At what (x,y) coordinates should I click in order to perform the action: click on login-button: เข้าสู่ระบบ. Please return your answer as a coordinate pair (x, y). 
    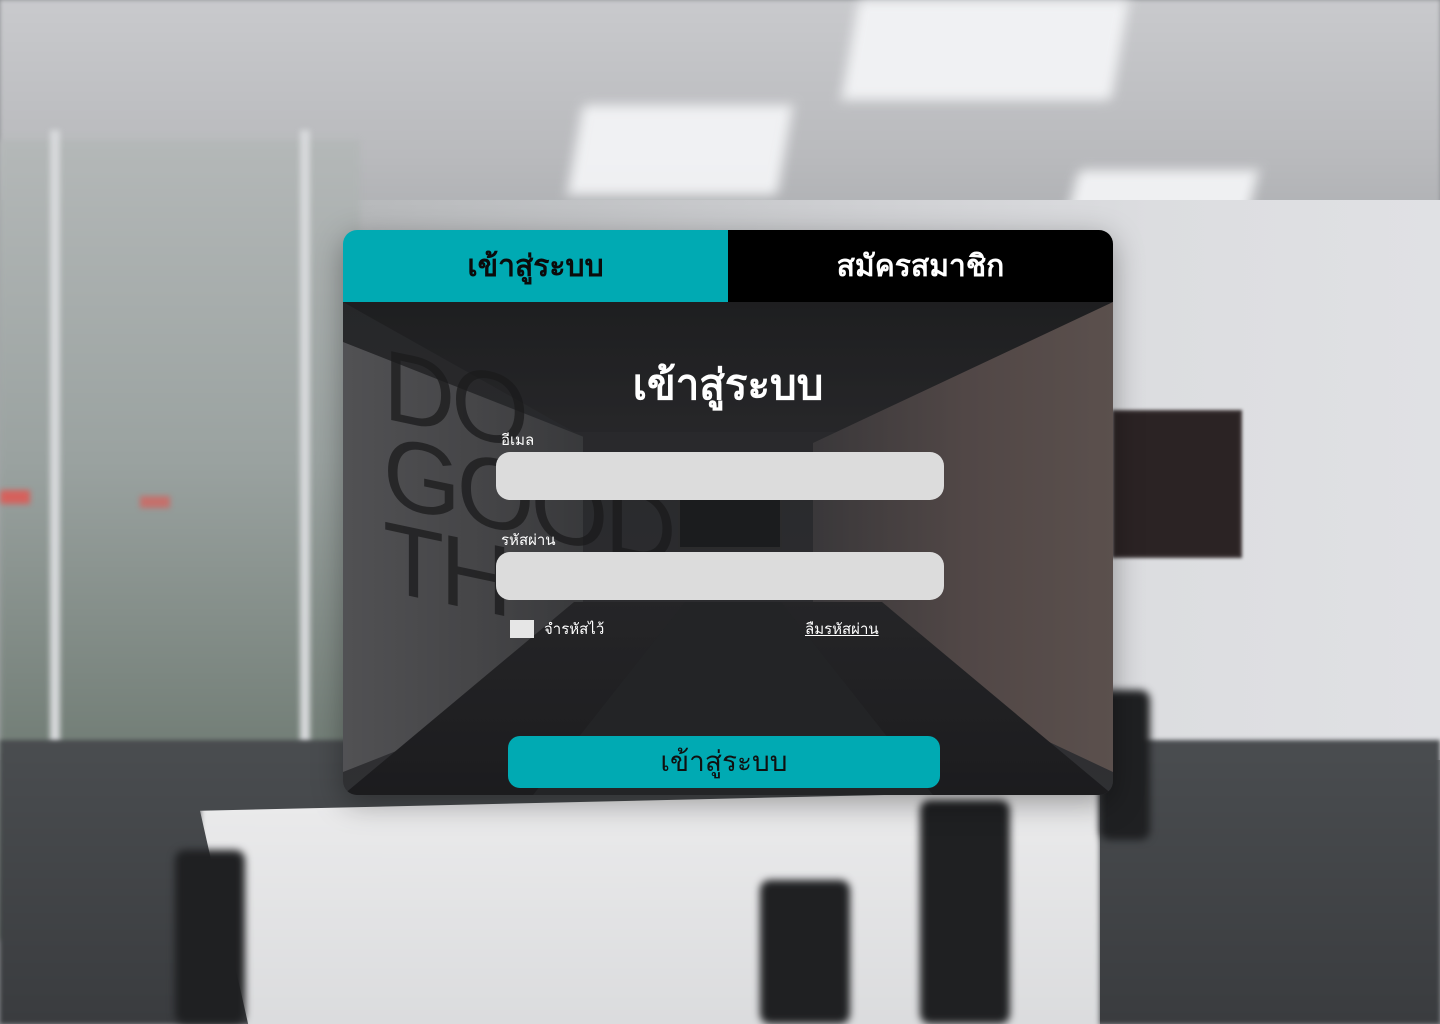
    Looking at the image, I should click on (724, 762).